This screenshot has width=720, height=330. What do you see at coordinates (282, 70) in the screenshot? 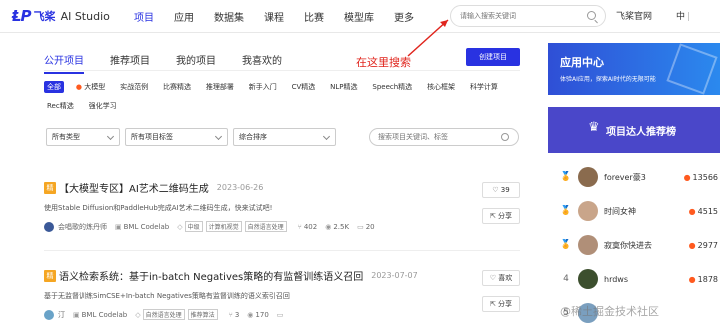
I see `tabs-divider` at bounding box center [282, 70].